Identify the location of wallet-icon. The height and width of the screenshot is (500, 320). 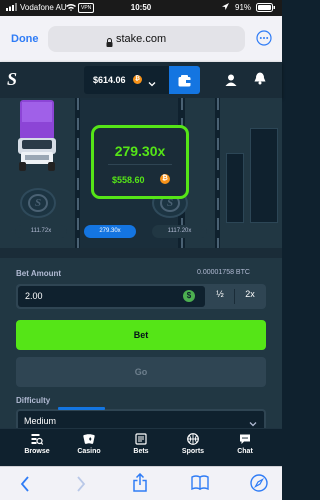
(184, 83).